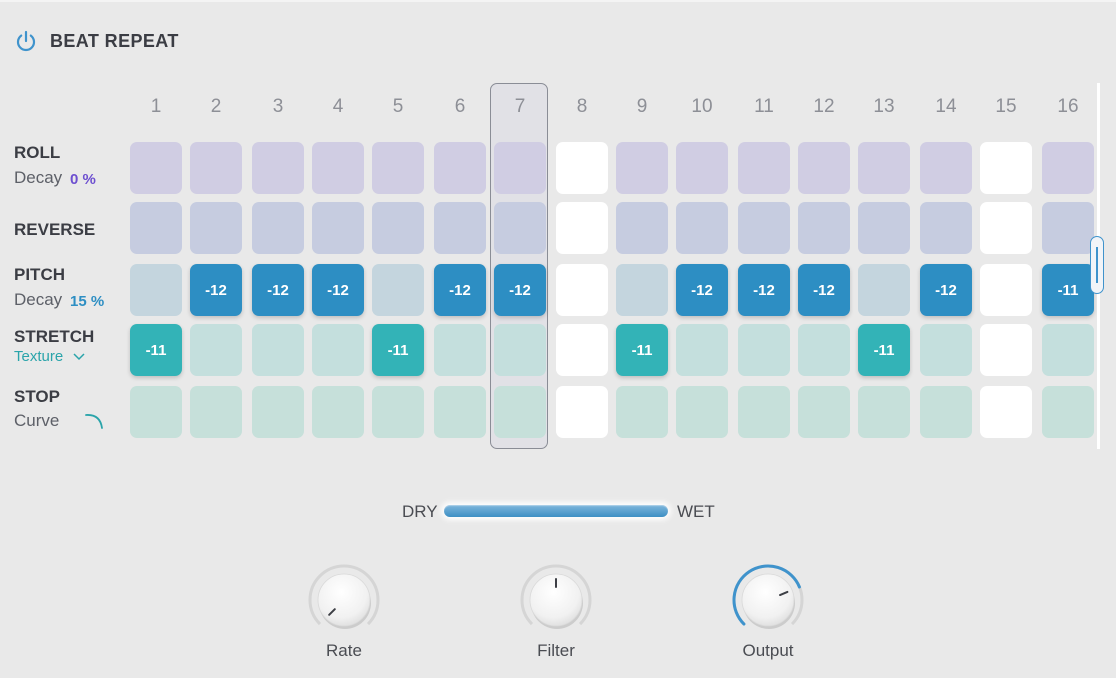 The height and width of the screenshot is (678, 1116). What do you see at coordinates (460, 106) in the screenshot?
I see `step-number-6: 6` at bounding box center [460, 106].